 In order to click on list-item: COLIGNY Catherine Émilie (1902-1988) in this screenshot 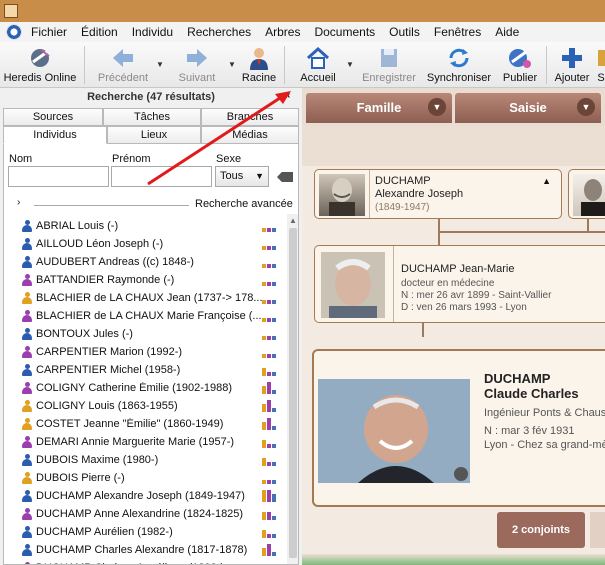, I will do `click(144, 388)`.